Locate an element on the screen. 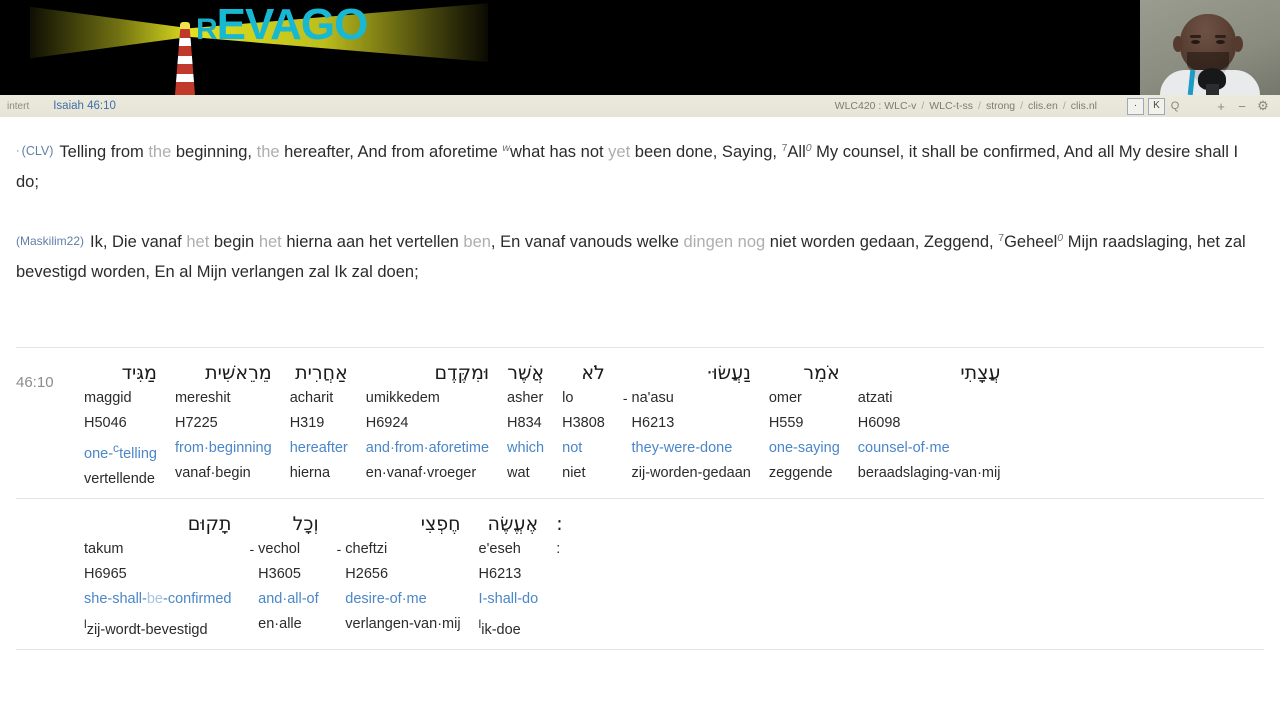  dutch-gloss: lzij-wordt-bevestigd is located at coordinates (146, 627).